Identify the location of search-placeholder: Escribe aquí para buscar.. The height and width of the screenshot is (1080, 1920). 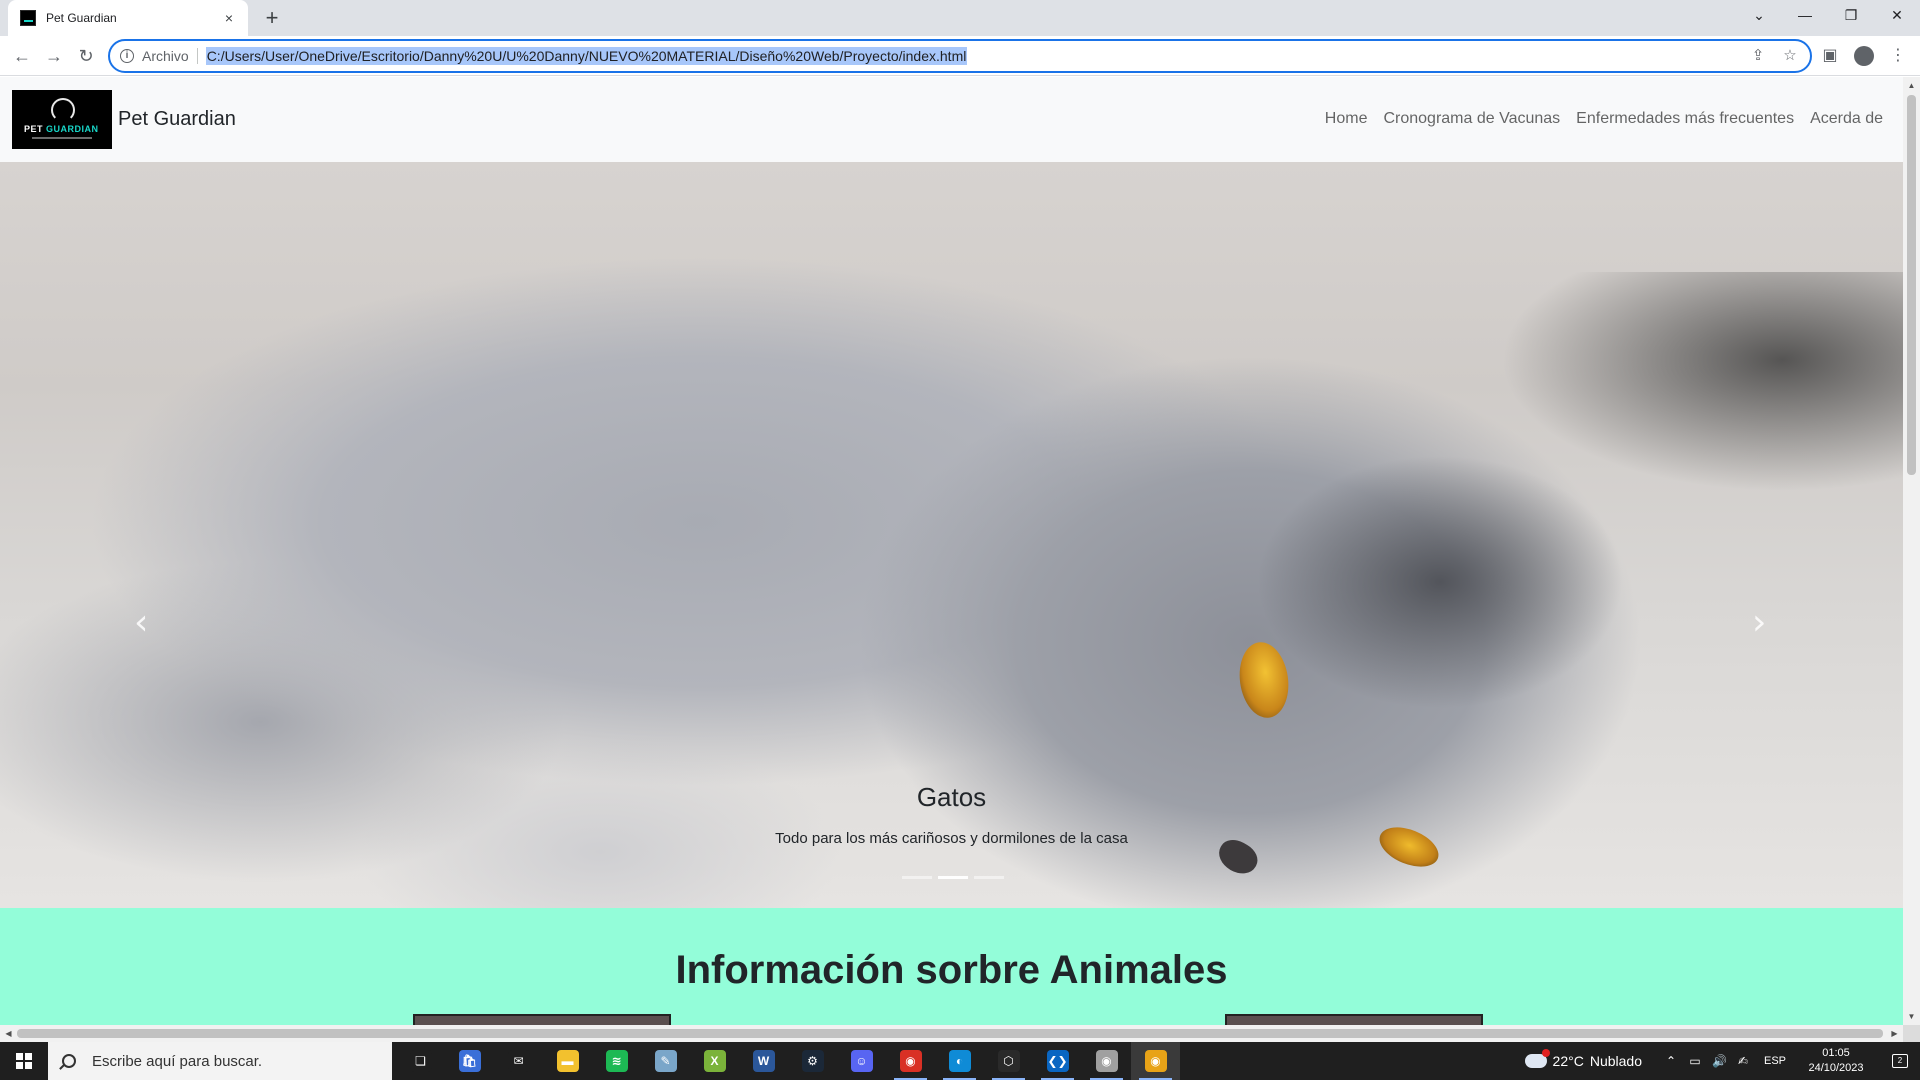
(177, 1061).